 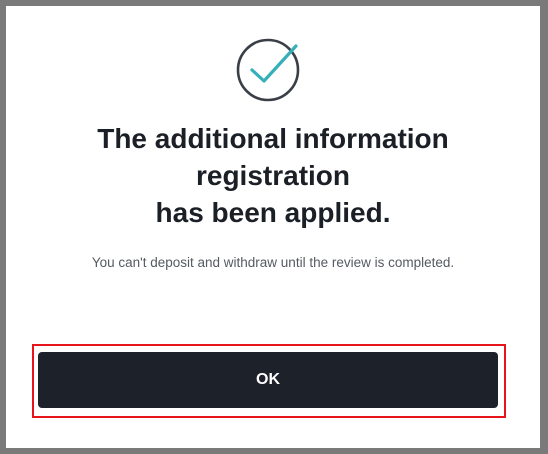 What do you see at coordinates (268, 380) in the screenshot?
I see `ok-button: OK` at bounding box center [268, 380].